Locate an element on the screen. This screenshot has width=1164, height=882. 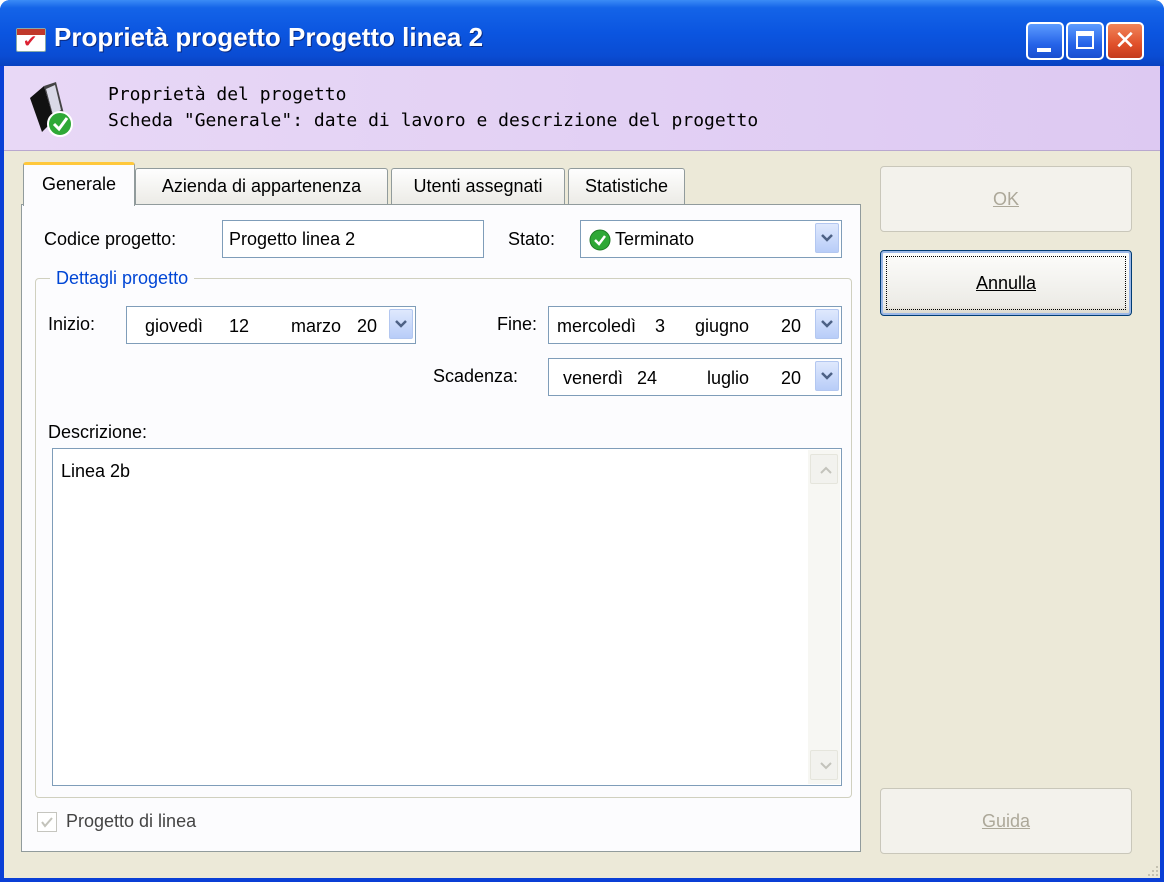
maximize-button is located at coordinates (1085, 41).